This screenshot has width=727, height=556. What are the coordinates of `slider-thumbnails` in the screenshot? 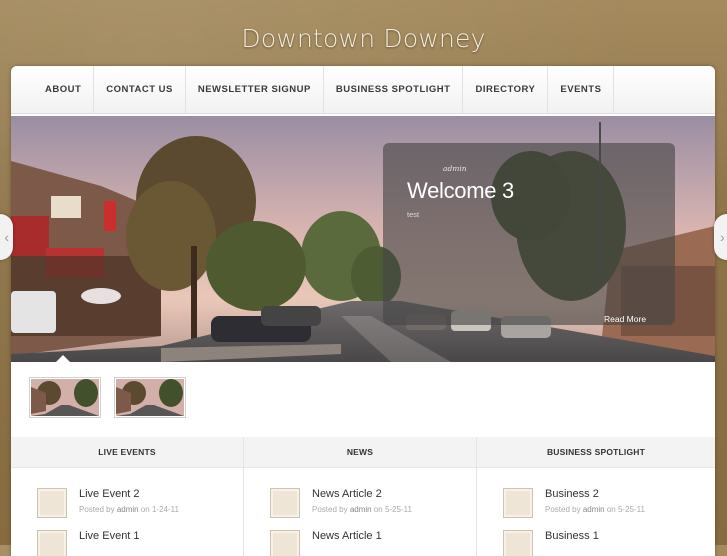 It's located at (363, 399).